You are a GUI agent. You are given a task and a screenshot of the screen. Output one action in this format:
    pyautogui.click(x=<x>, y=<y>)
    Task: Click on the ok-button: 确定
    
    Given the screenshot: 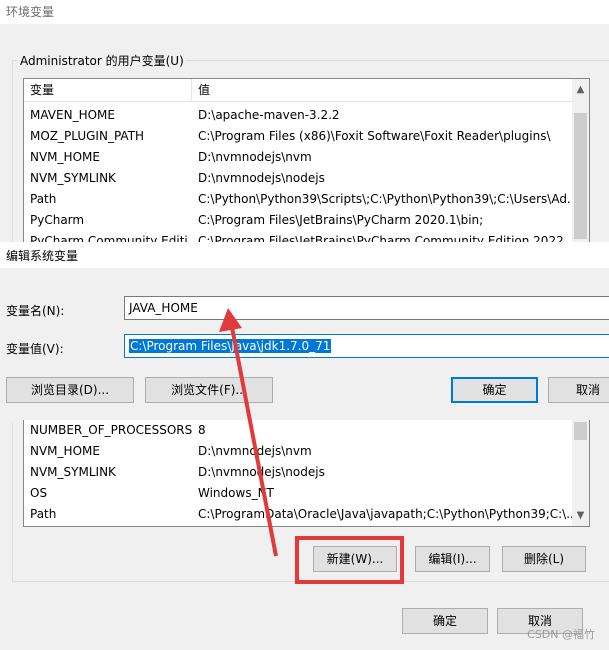 What is the action you would take?
    pyautogui.click(x=445, y=621)
    